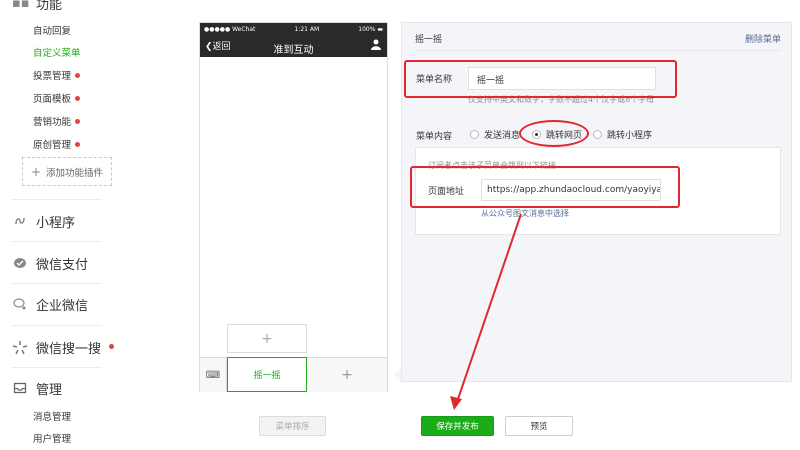  I want to click on sidebar-section-wechat-search: 微信搜一搜, so click(63, 347).